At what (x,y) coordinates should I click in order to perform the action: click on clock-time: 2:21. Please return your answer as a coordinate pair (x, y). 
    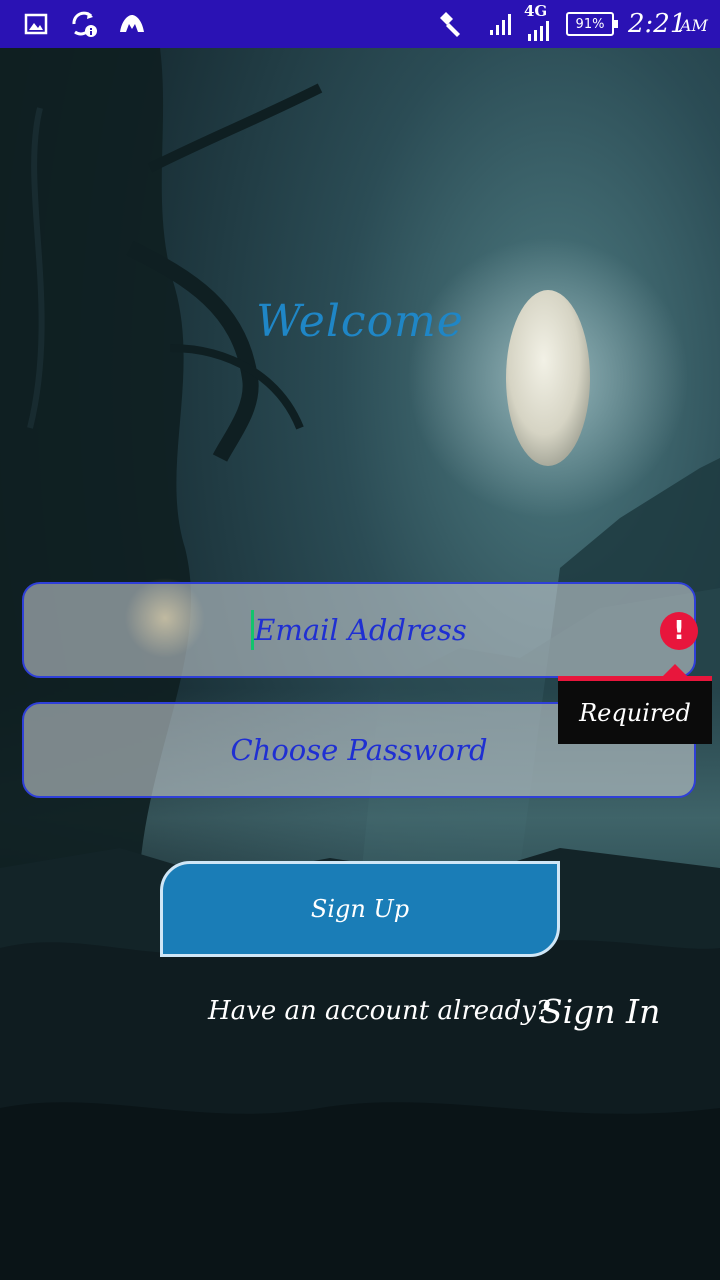
    Looking at the image, I should click on (657, 24).